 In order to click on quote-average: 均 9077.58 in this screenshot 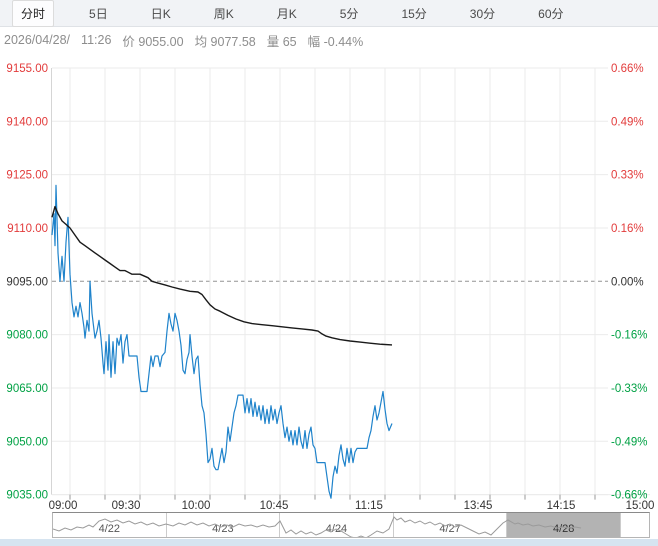, I will do `click(225, 41)`.